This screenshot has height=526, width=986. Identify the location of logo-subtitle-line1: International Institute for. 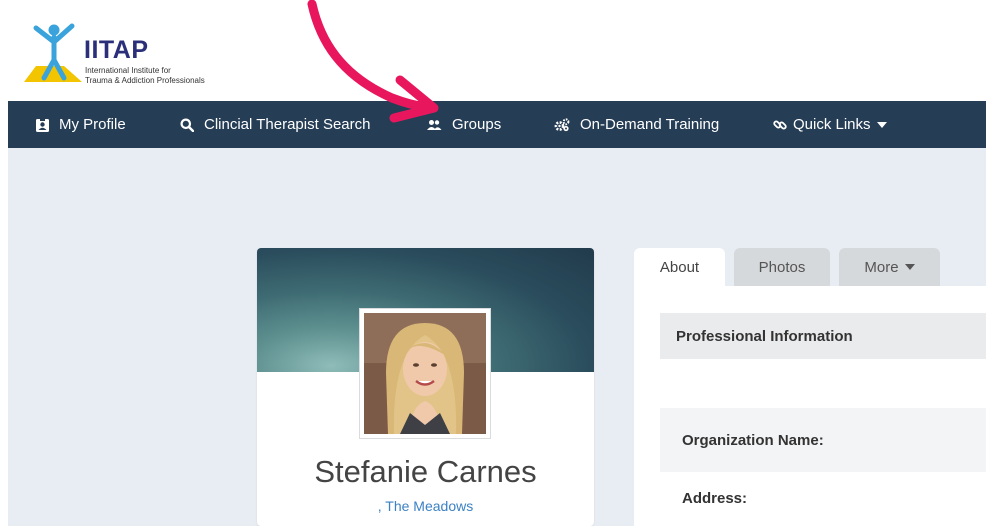
(128, 70).